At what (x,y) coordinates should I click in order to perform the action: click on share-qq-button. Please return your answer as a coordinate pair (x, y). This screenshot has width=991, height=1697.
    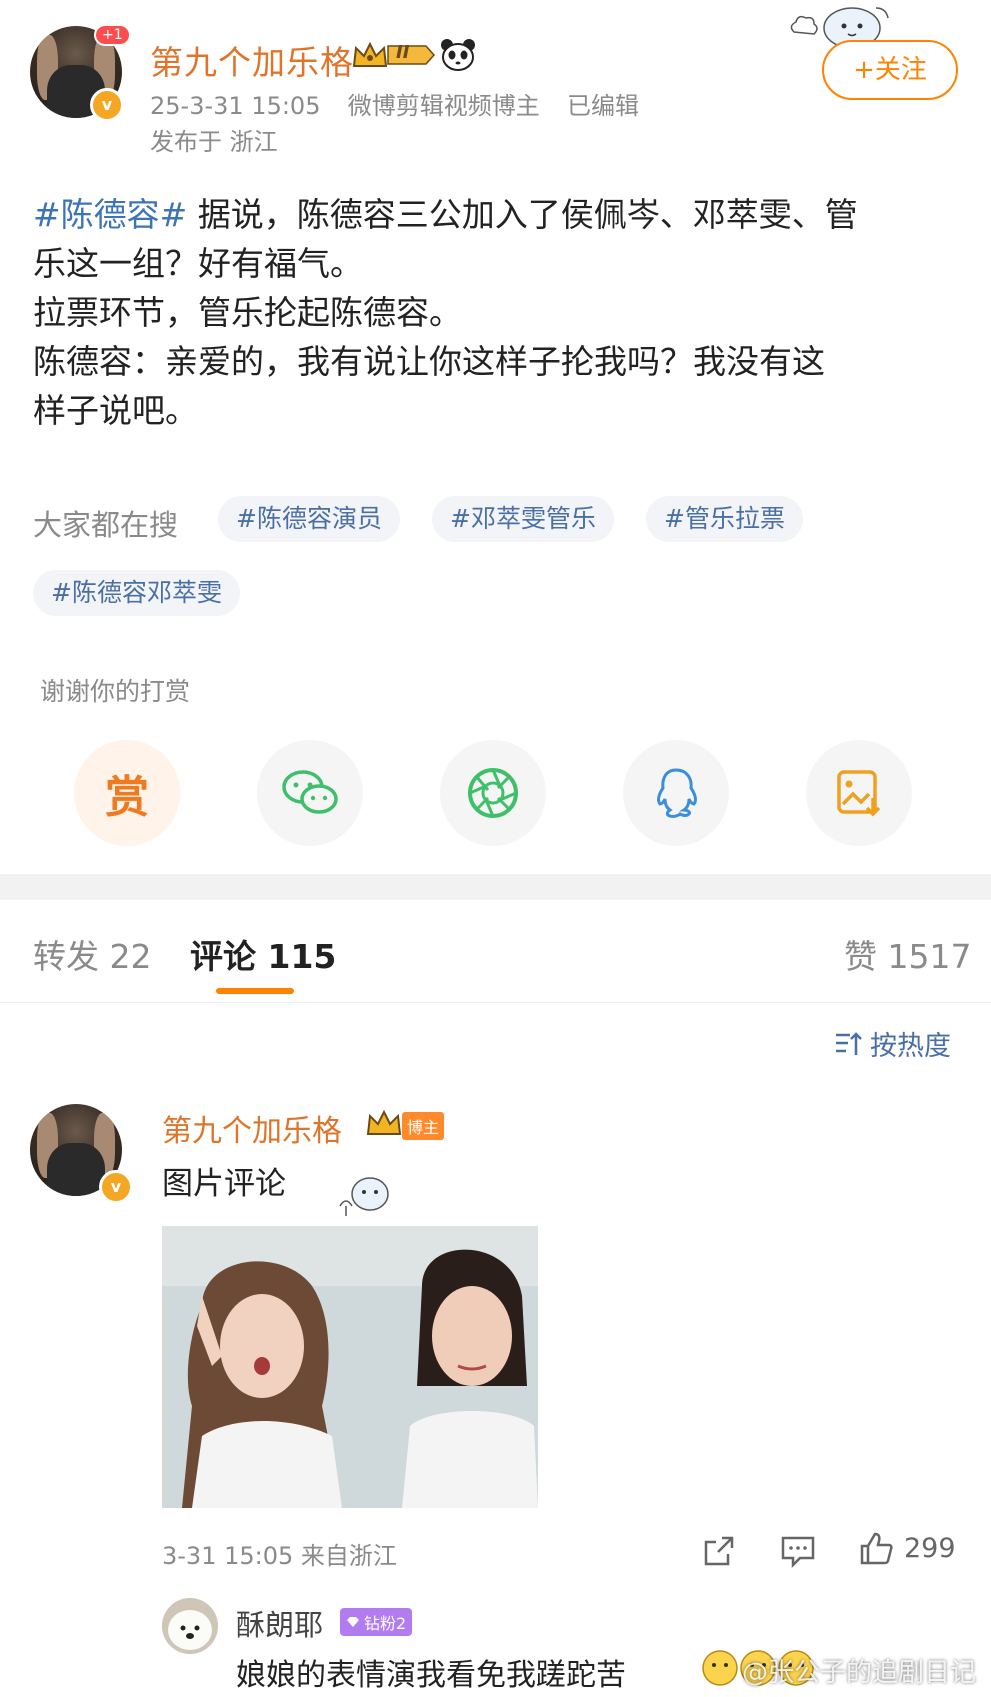
    Looking at the image, I should click on (676, 793).